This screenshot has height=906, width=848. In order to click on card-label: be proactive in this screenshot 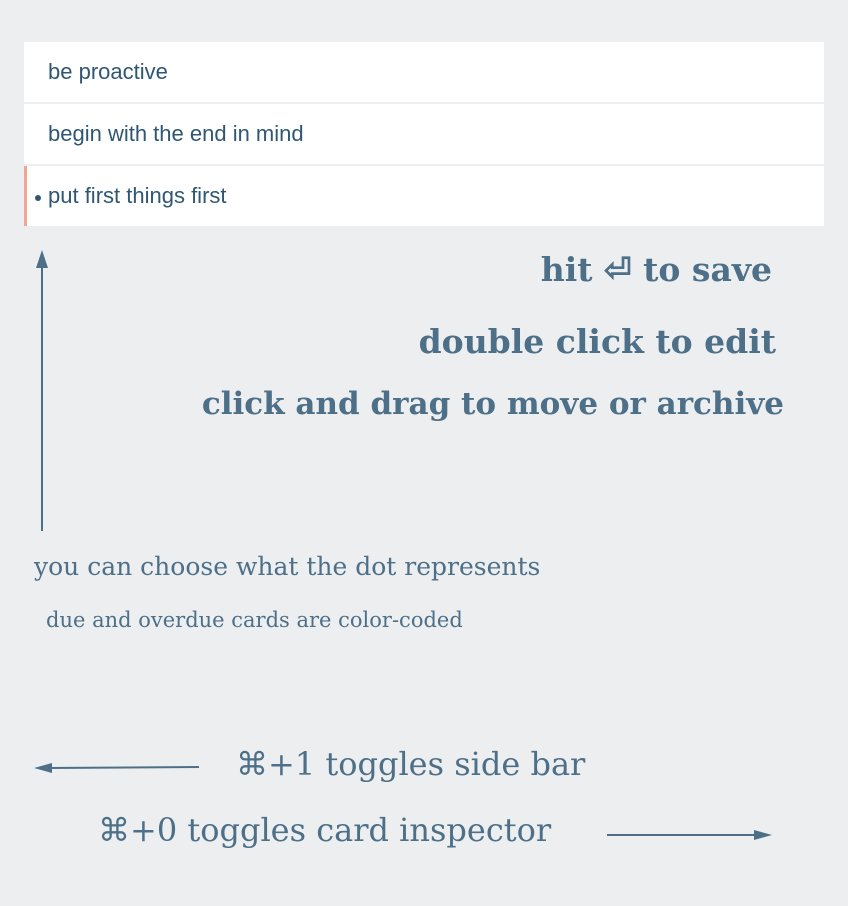, I will do `click(108, 71)`.